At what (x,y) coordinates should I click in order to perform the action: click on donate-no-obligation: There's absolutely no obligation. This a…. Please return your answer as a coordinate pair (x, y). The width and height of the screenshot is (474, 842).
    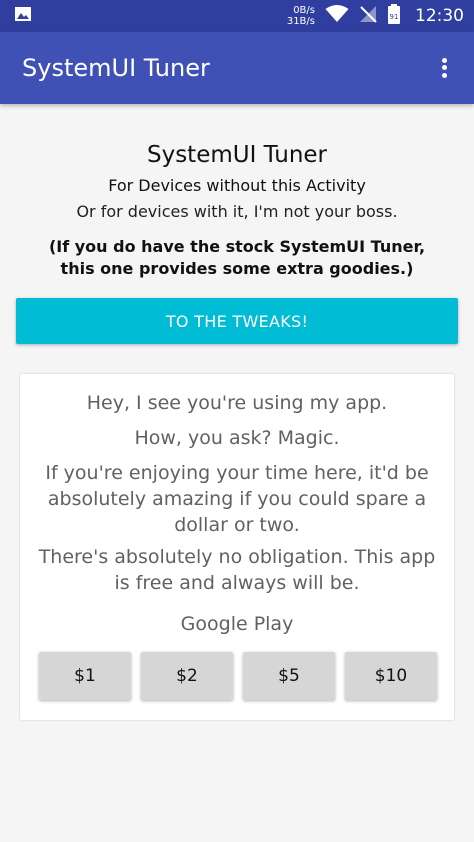
    Looking at the image, I should click on (237, 570).